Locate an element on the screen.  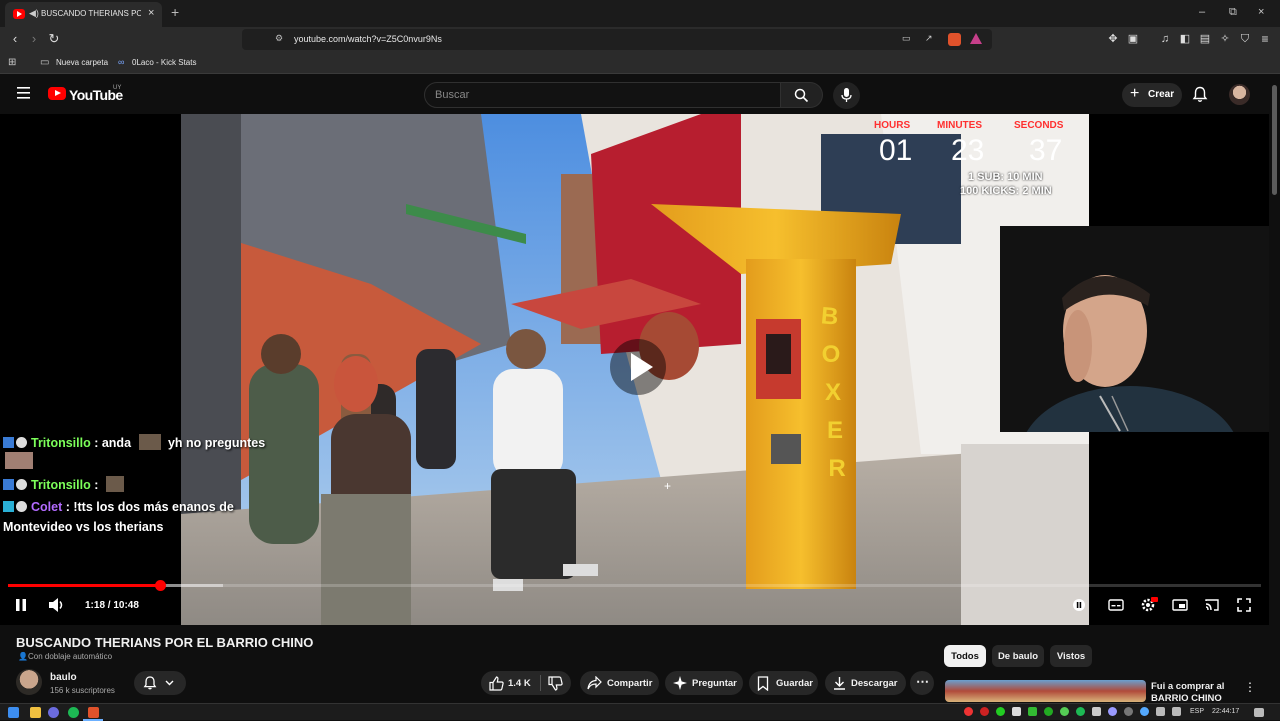
chip-de-baulo: De baulo is located at coordinates (1018, 656).